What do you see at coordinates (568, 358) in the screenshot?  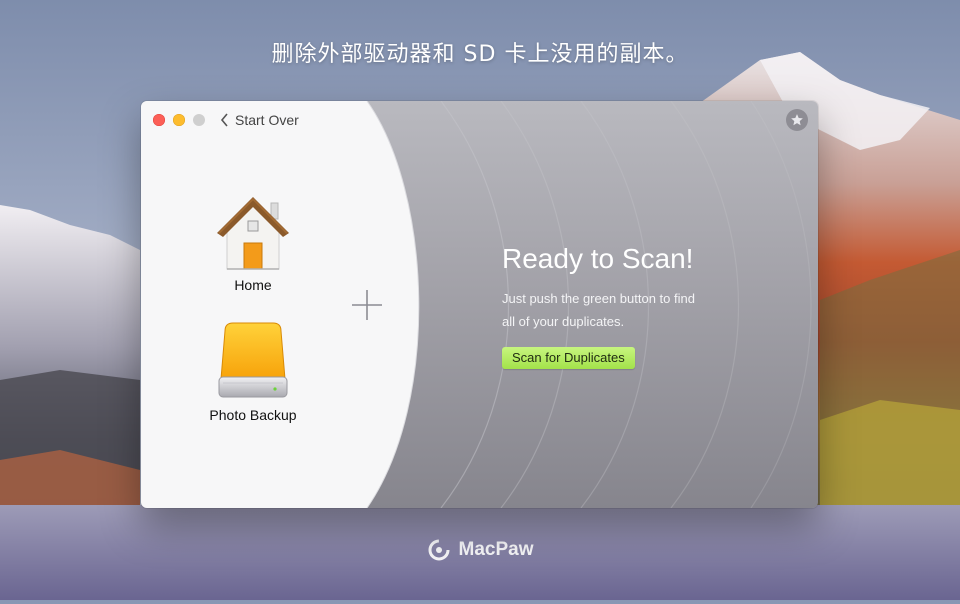 I see `scan-for-duplicates-button: Scan for Duplicates` at bounding box center [568, 358].